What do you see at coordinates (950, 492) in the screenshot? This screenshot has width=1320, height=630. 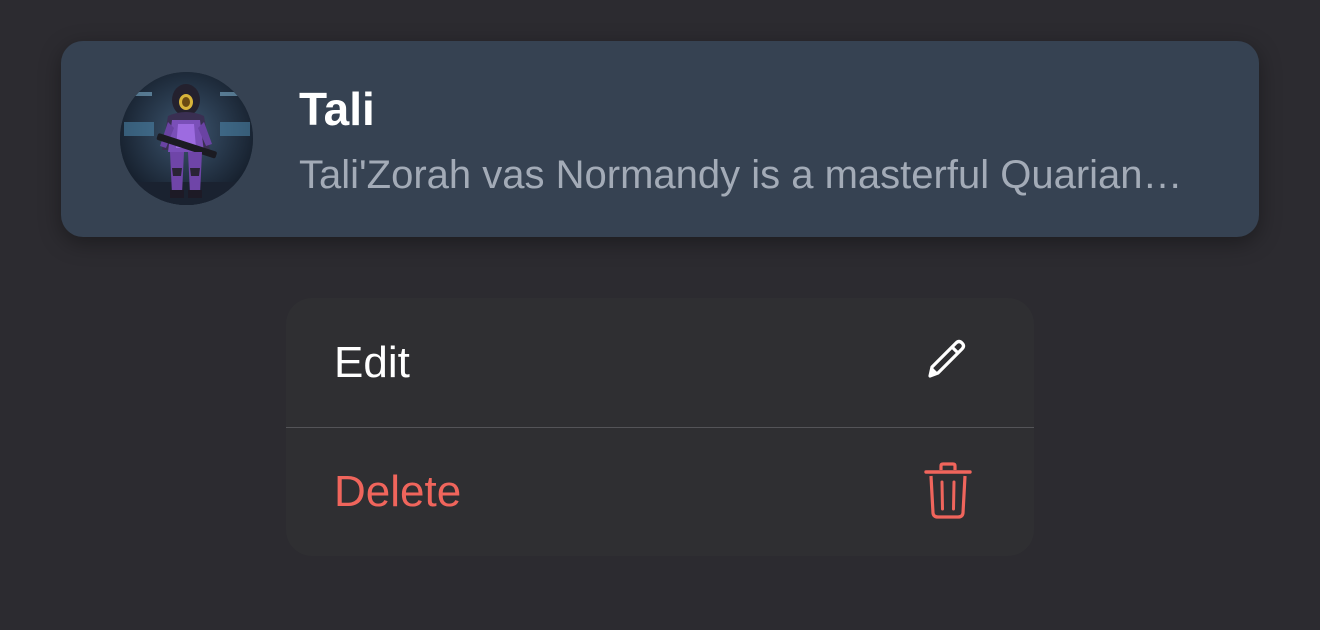 I see `trash-icon` at bounding box center [950, 492].